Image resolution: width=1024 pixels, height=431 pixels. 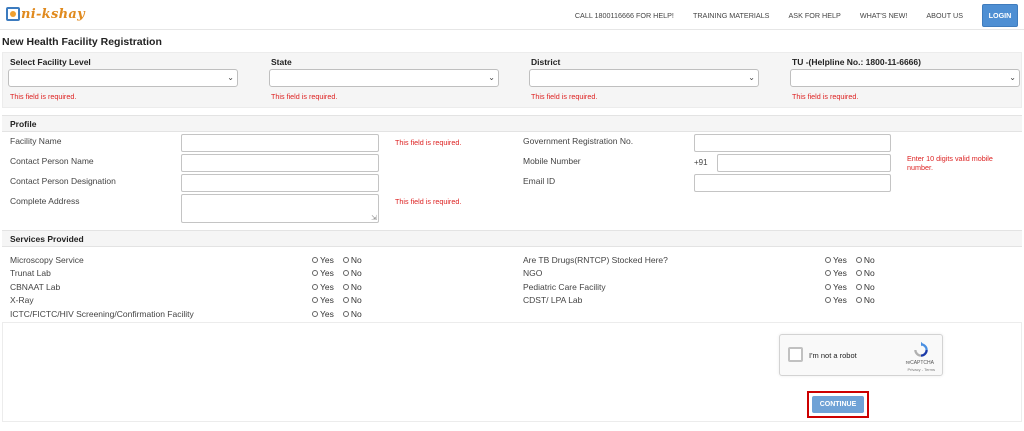 What do you see at coordinates (13, 14) in the screenshot?
I see `logo-icon` at bounding box center [13, 14].